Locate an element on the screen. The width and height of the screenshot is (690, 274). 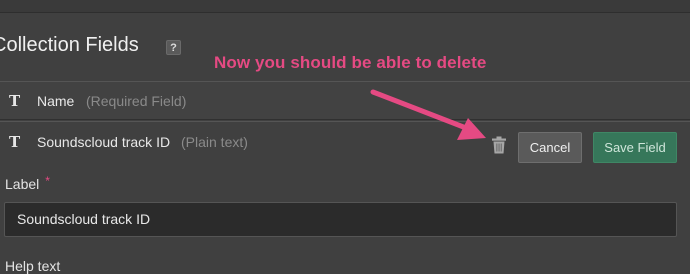
section-title: Collection Fields is located at coordinates (69, 45).